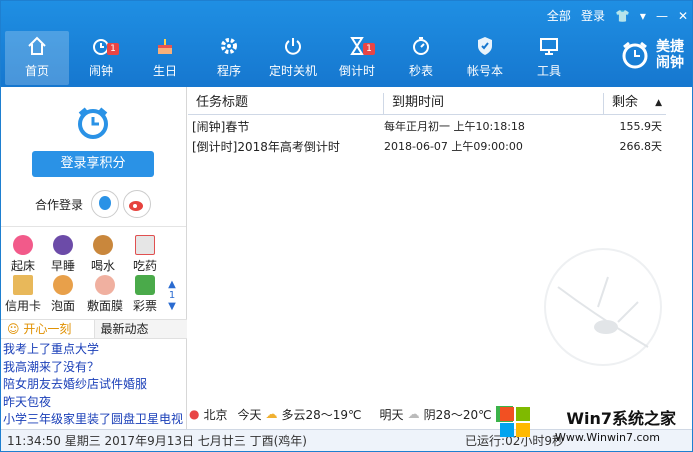 This screenshot has height=452, width=693. Describe the element at coordinates (641, 126) in the screenshot. I see `task-left: 155.9天` at that location.